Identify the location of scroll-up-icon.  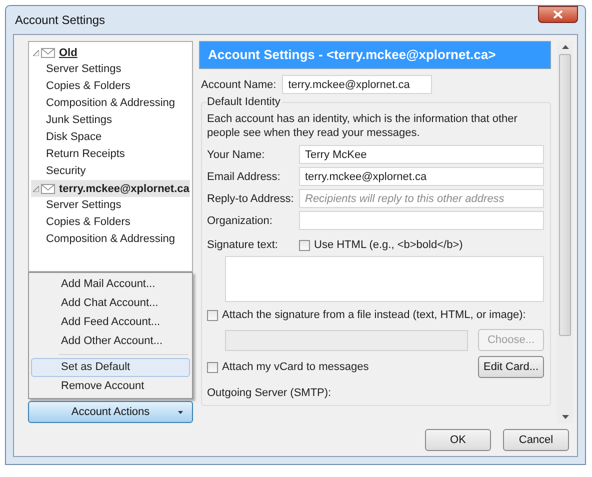
(565, 47).